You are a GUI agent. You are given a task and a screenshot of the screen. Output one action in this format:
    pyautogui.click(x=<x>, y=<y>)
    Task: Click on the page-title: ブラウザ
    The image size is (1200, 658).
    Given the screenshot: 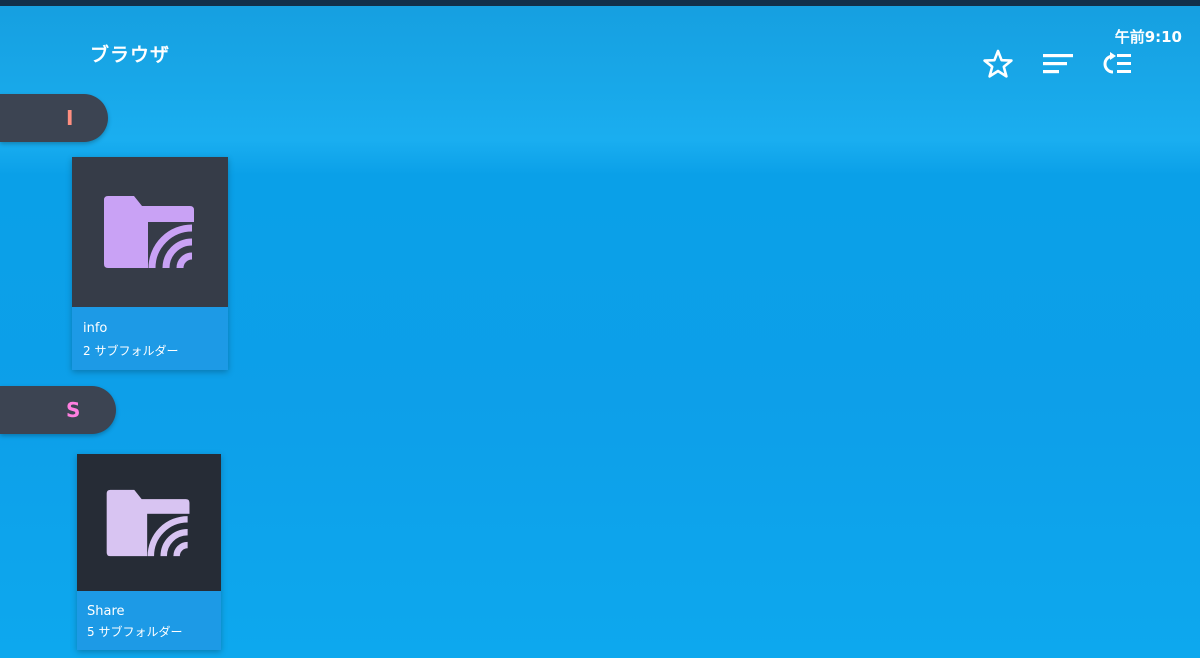 What is the action you would take?
    pyautogui.click(x=130, y=55)
    